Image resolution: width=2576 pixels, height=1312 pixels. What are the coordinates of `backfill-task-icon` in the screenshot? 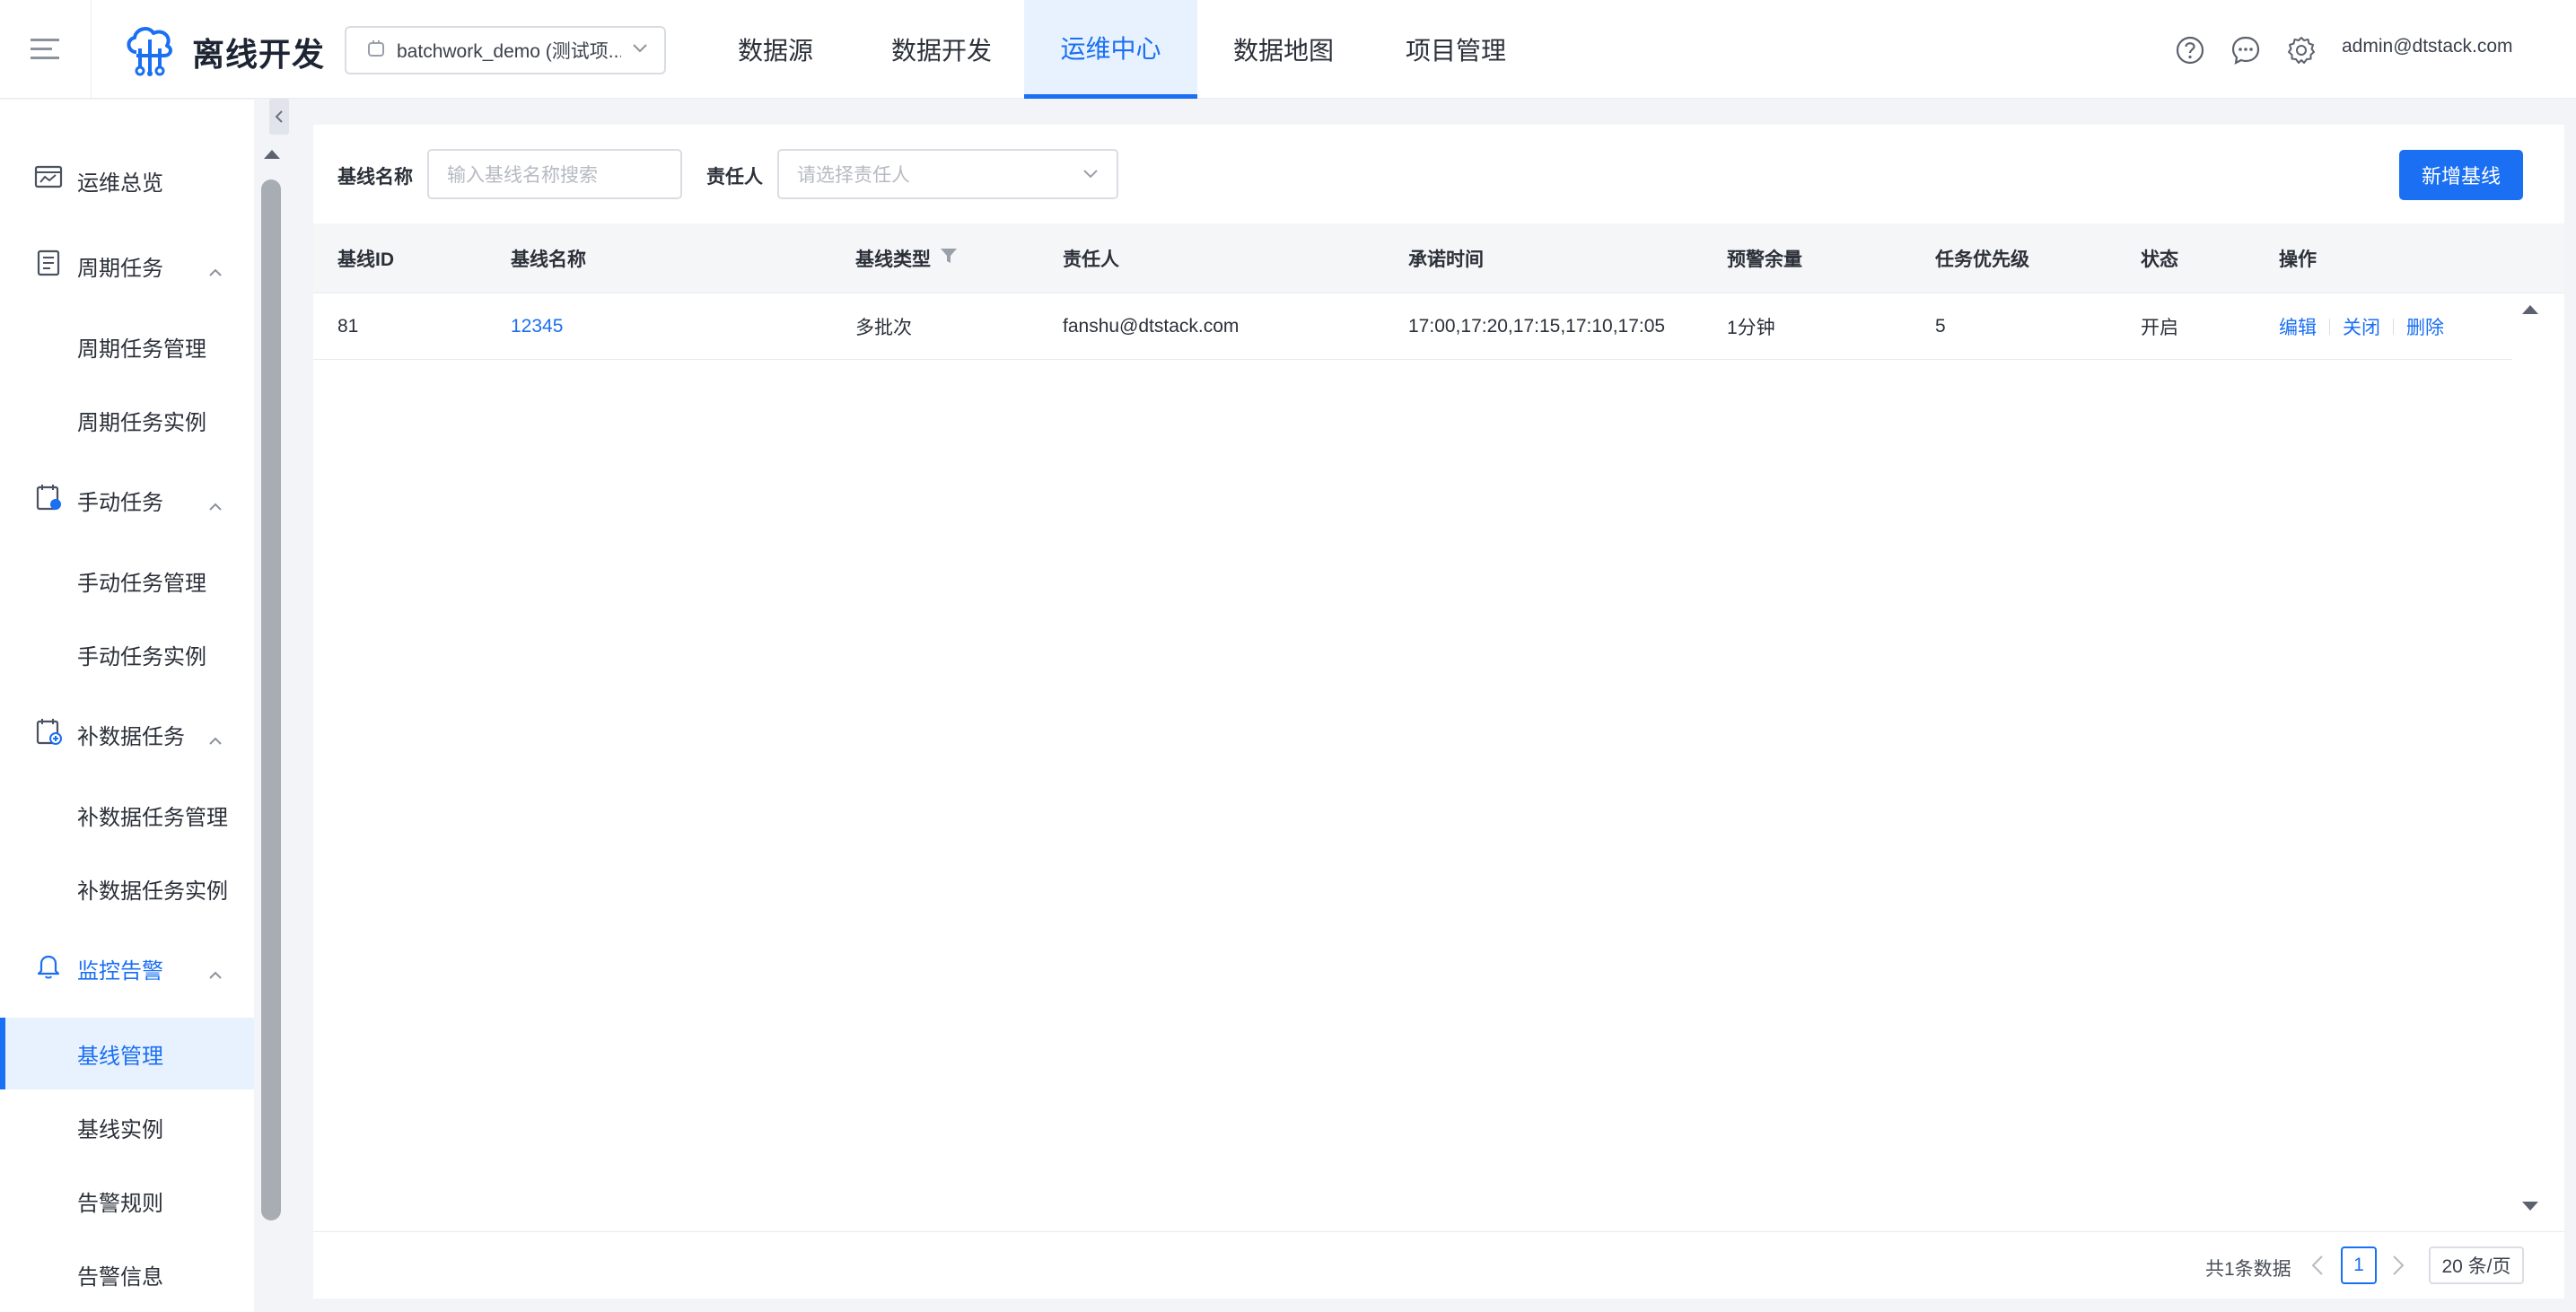 It's located at (48, 734).